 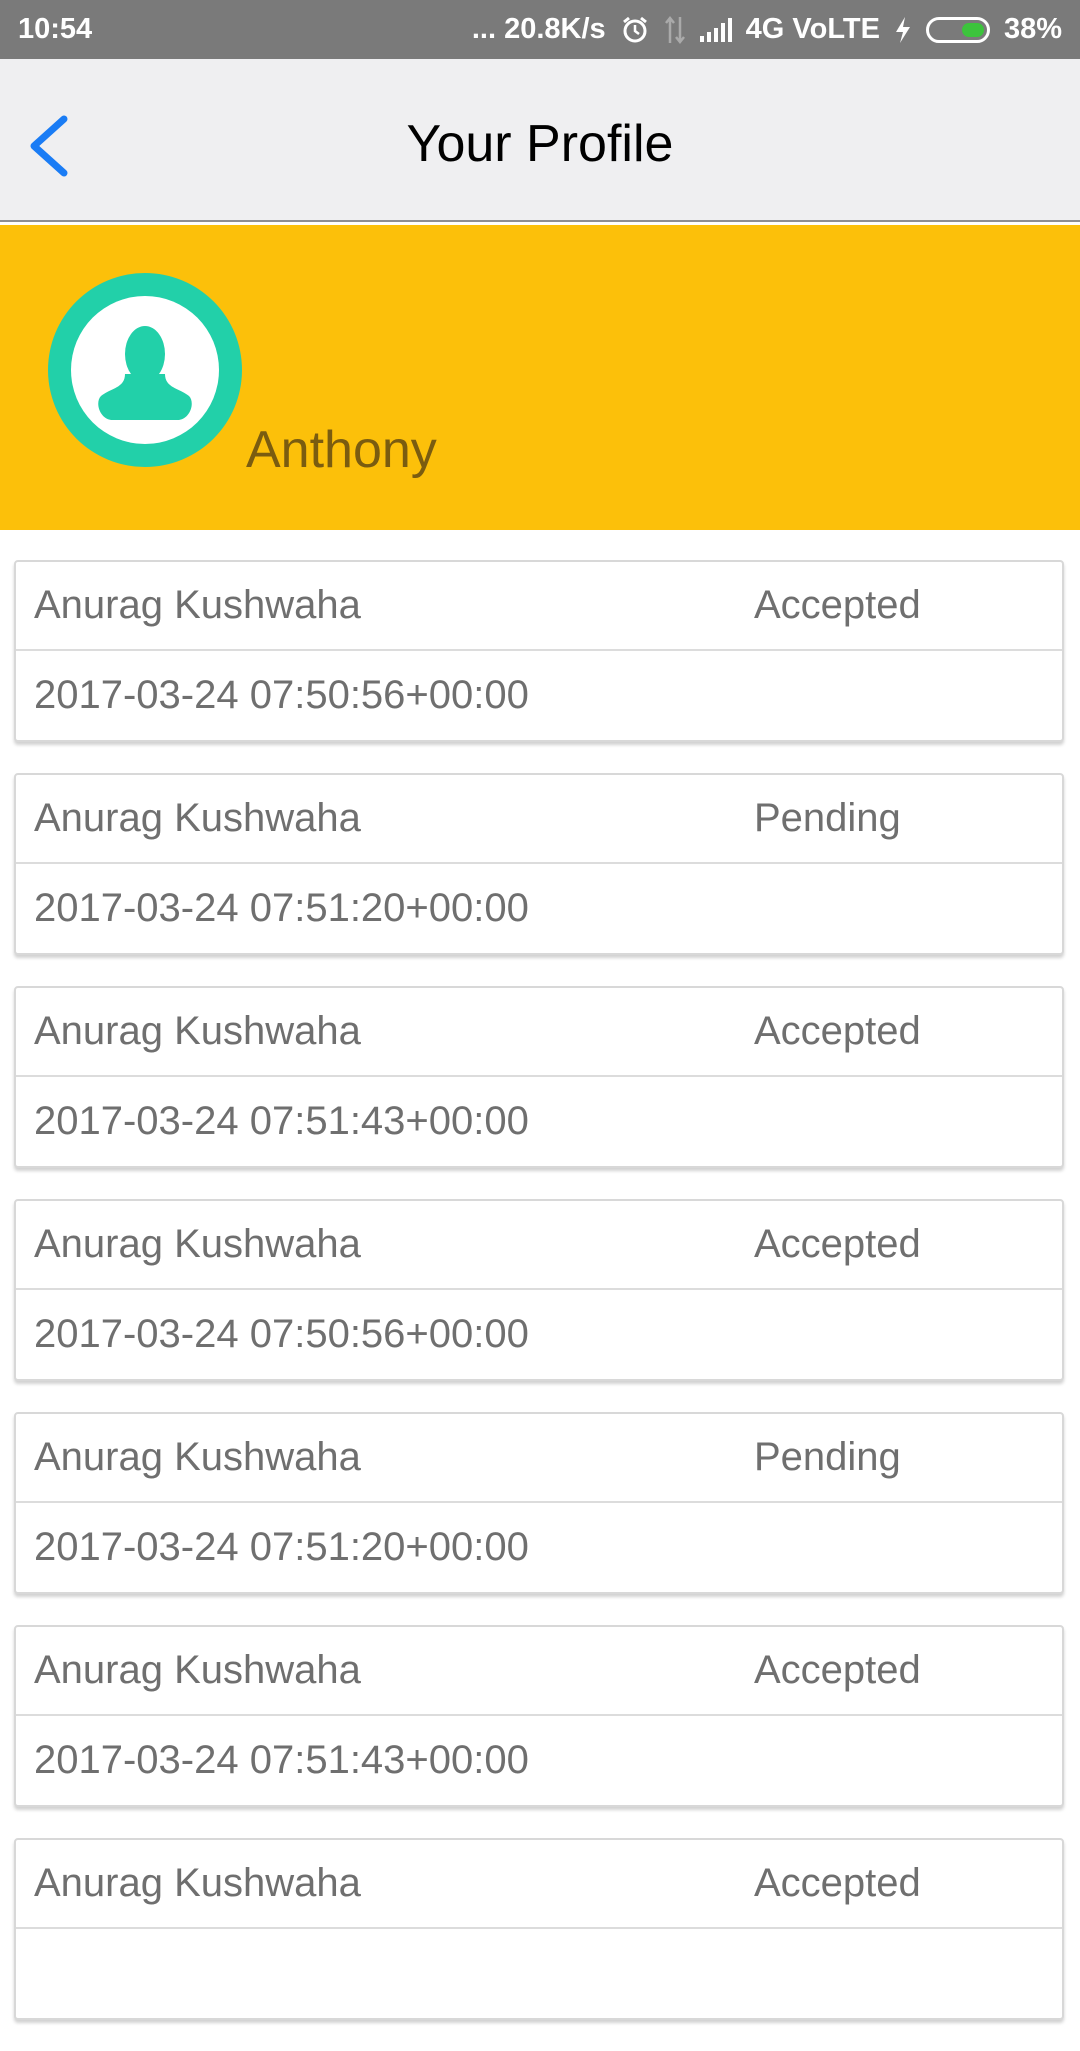 I want to click on user-silhouette-icon, so click(x=145, y=373).